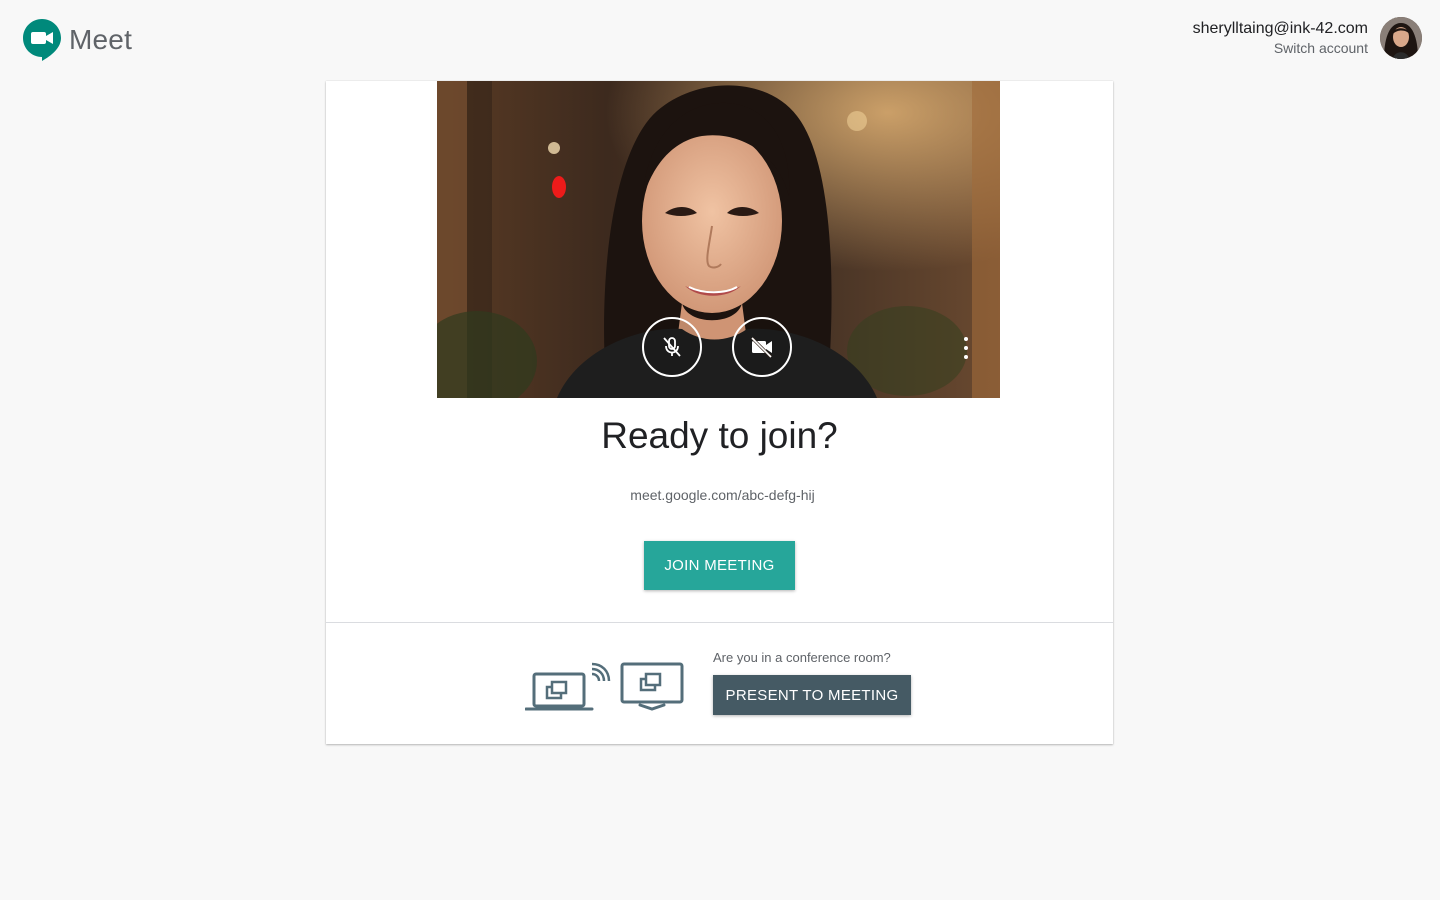 The width and height of the screenshot is (1440, 900). Describe the element at coordinates (966, 339) in the screenshot. I see `more-vert-icon` at that location.